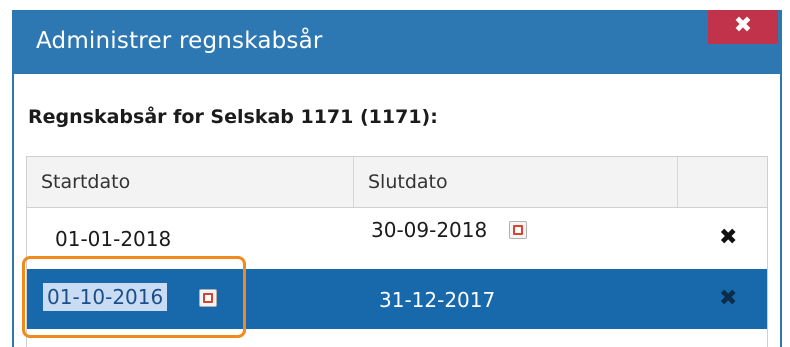  I want to click on grid-header-row: Startdato Slutdato, so click(397, 182).